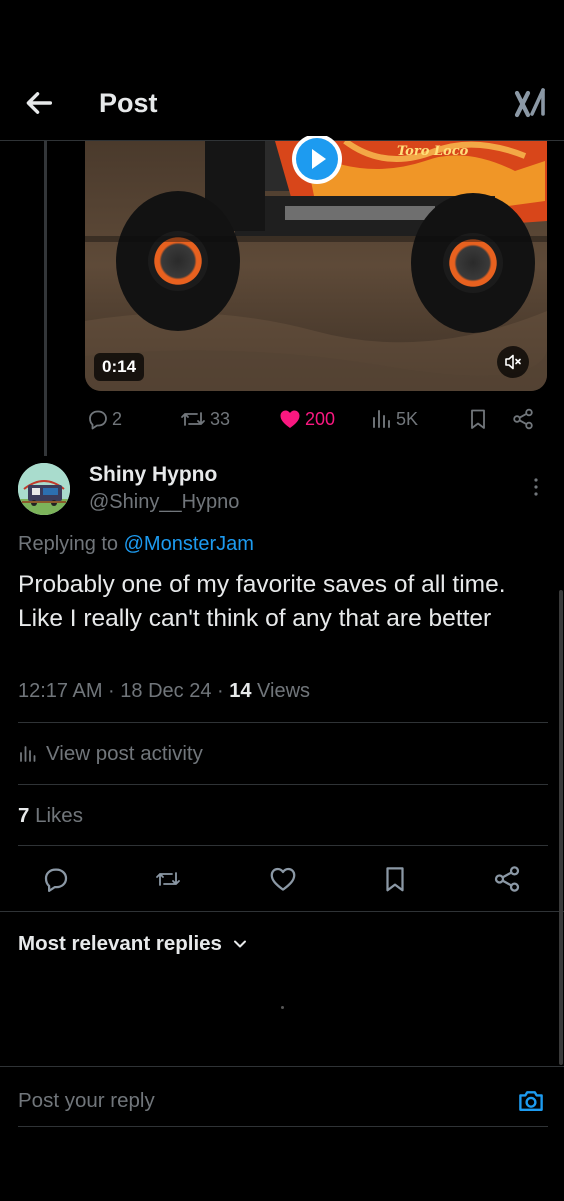  I want to click on scrollbar, so click(561, 827).